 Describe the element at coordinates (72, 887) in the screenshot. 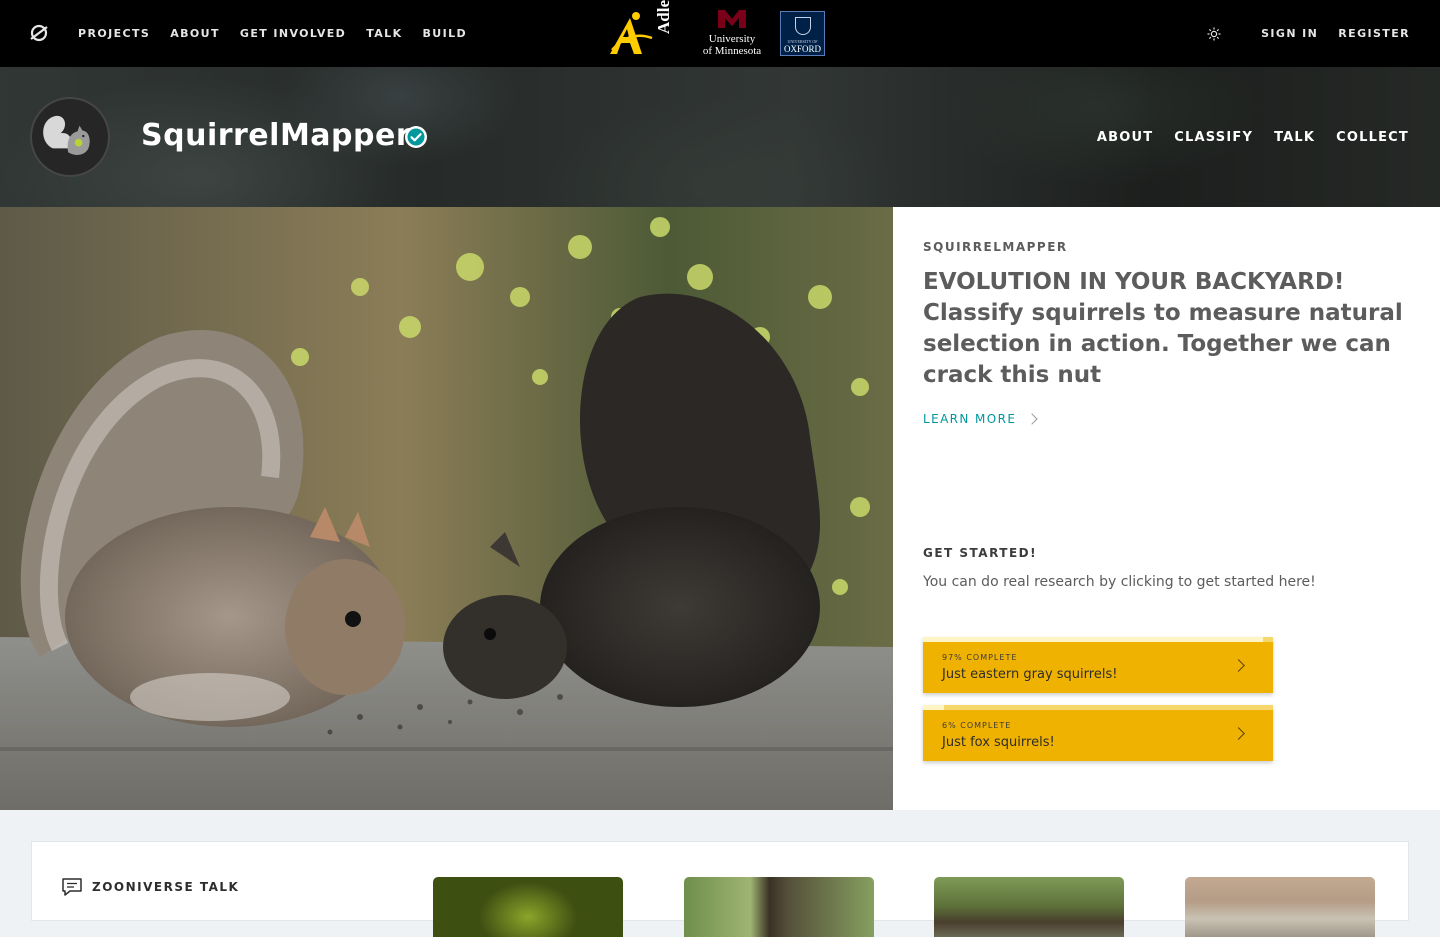

I see `speech-bubble-icon` at that location.